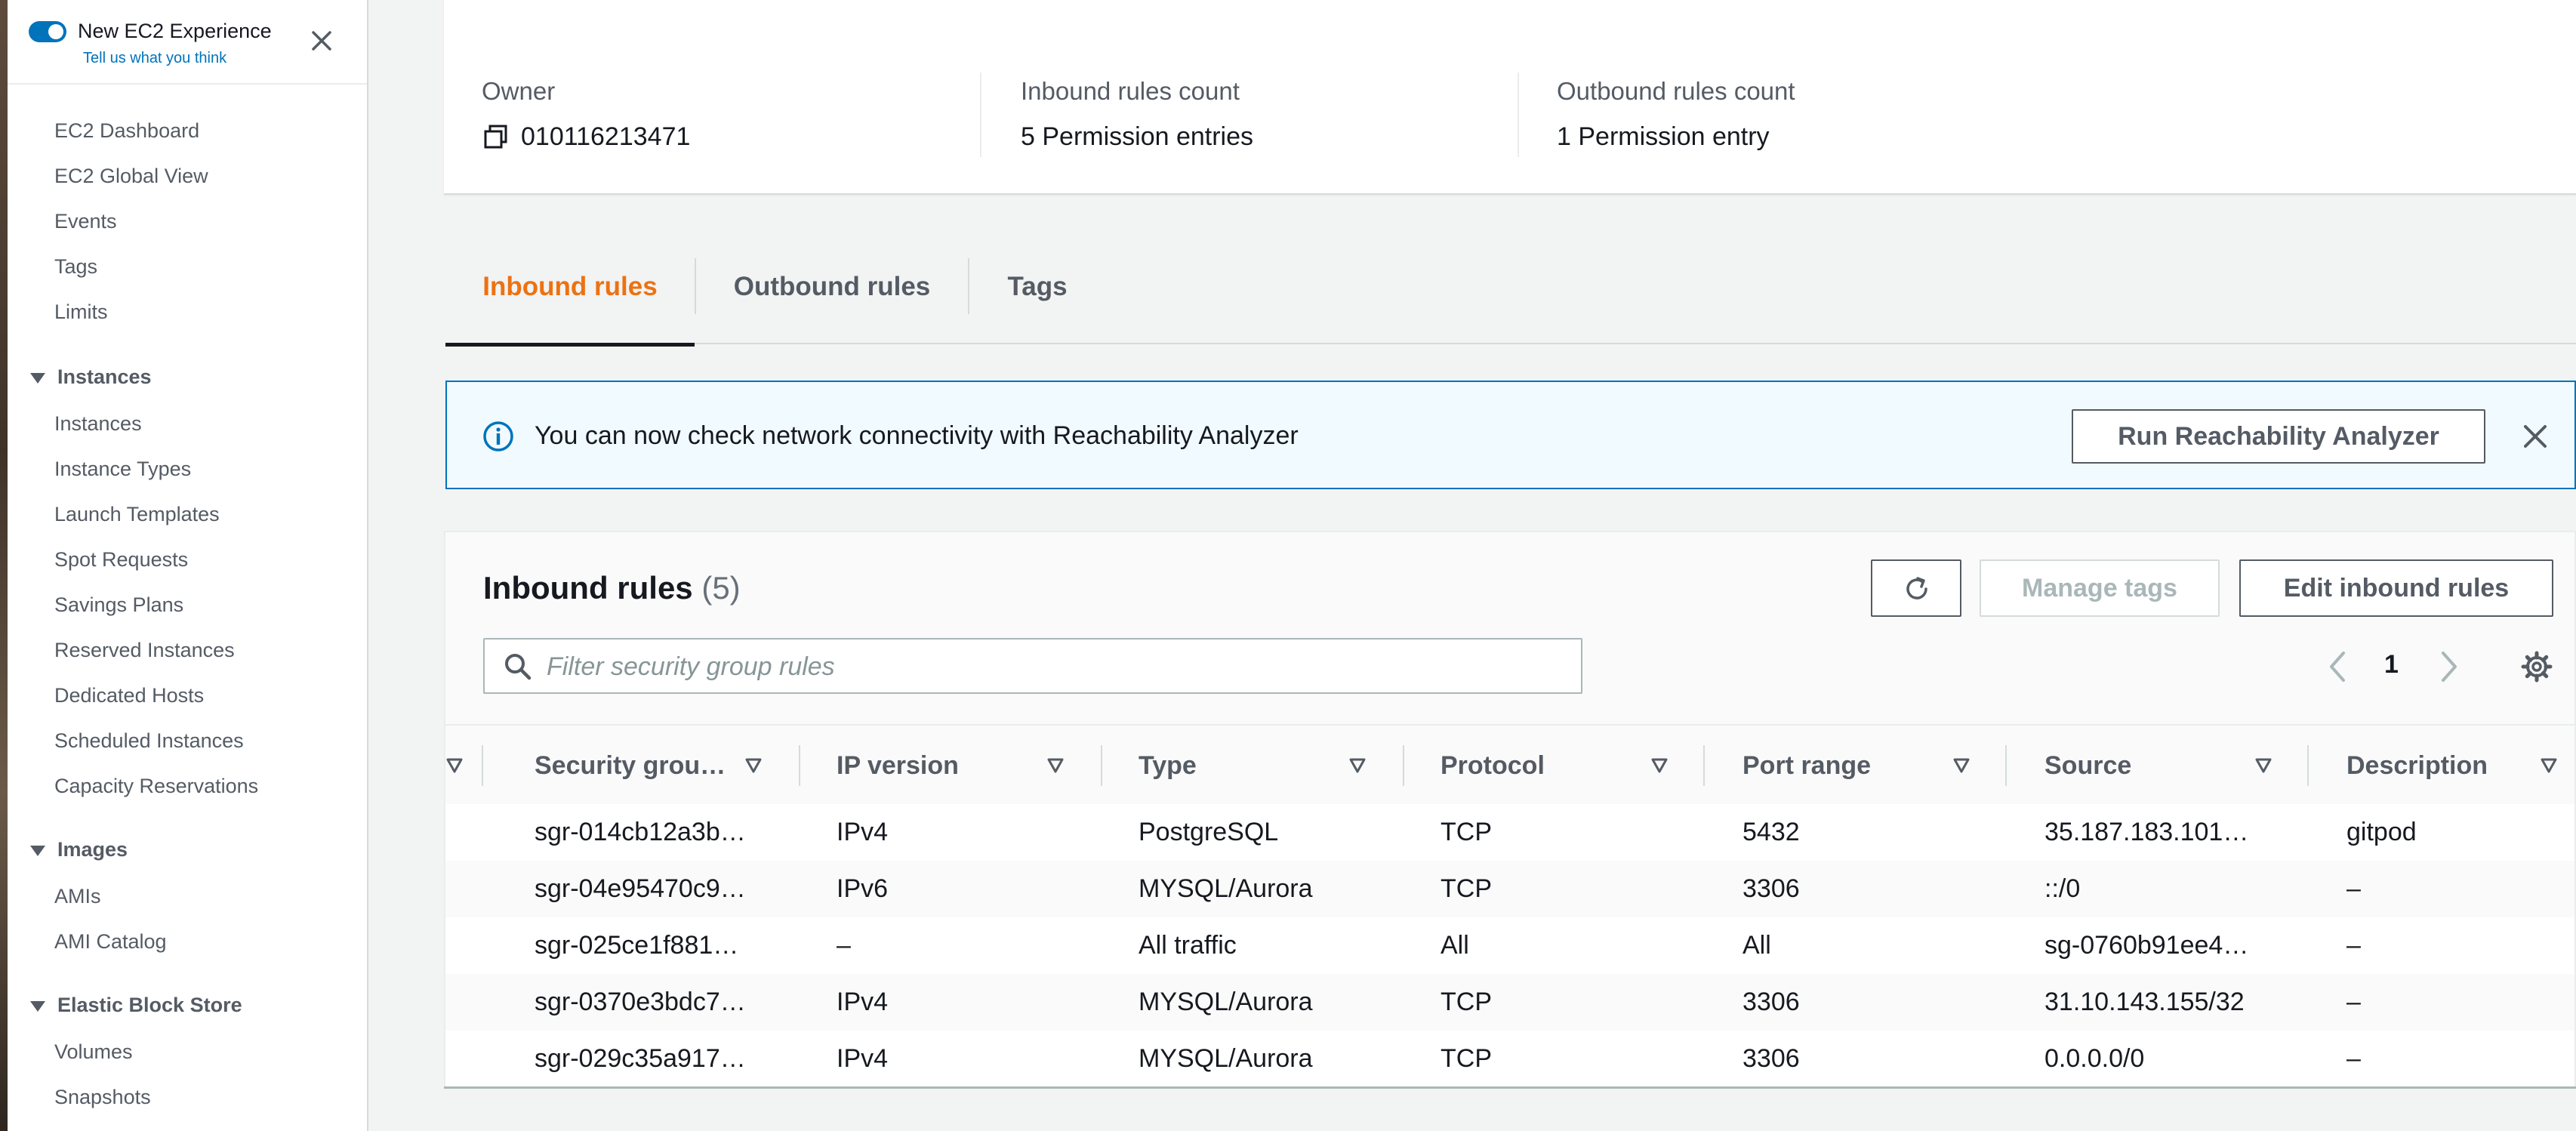 This screenshot has width=2576, height=1131. What do you see at coordinates (518, 667) in the screenshot?
I see `search-icon` at bounding box center [518, 667].